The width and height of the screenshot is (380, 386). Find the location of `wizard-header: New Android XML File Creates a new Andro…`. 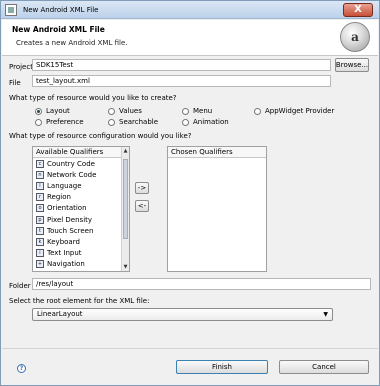

wizard-header: New Android XML File Creates a new Andro… is located at coordinates (190, 38).